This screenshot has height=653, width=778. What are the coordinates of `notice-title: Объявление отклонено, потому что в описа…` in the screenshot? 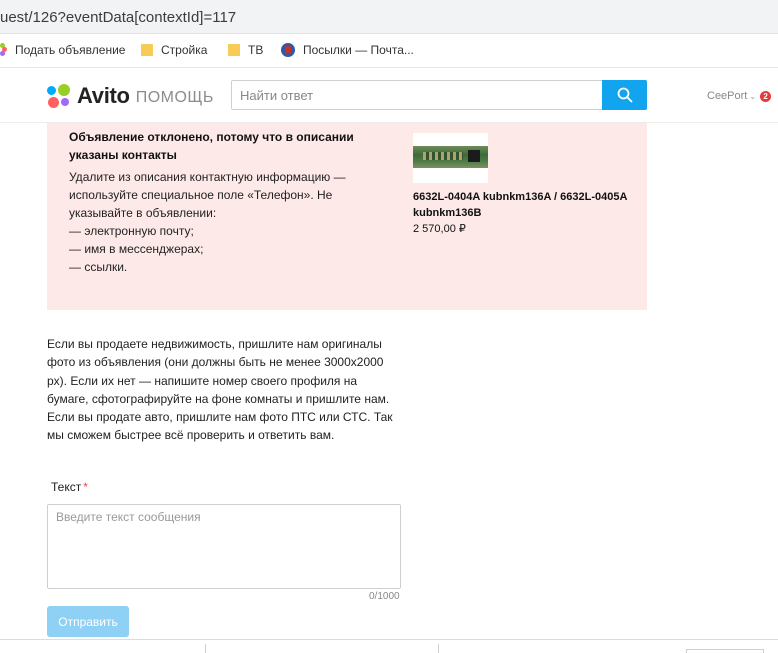 It's located at (211, 146).